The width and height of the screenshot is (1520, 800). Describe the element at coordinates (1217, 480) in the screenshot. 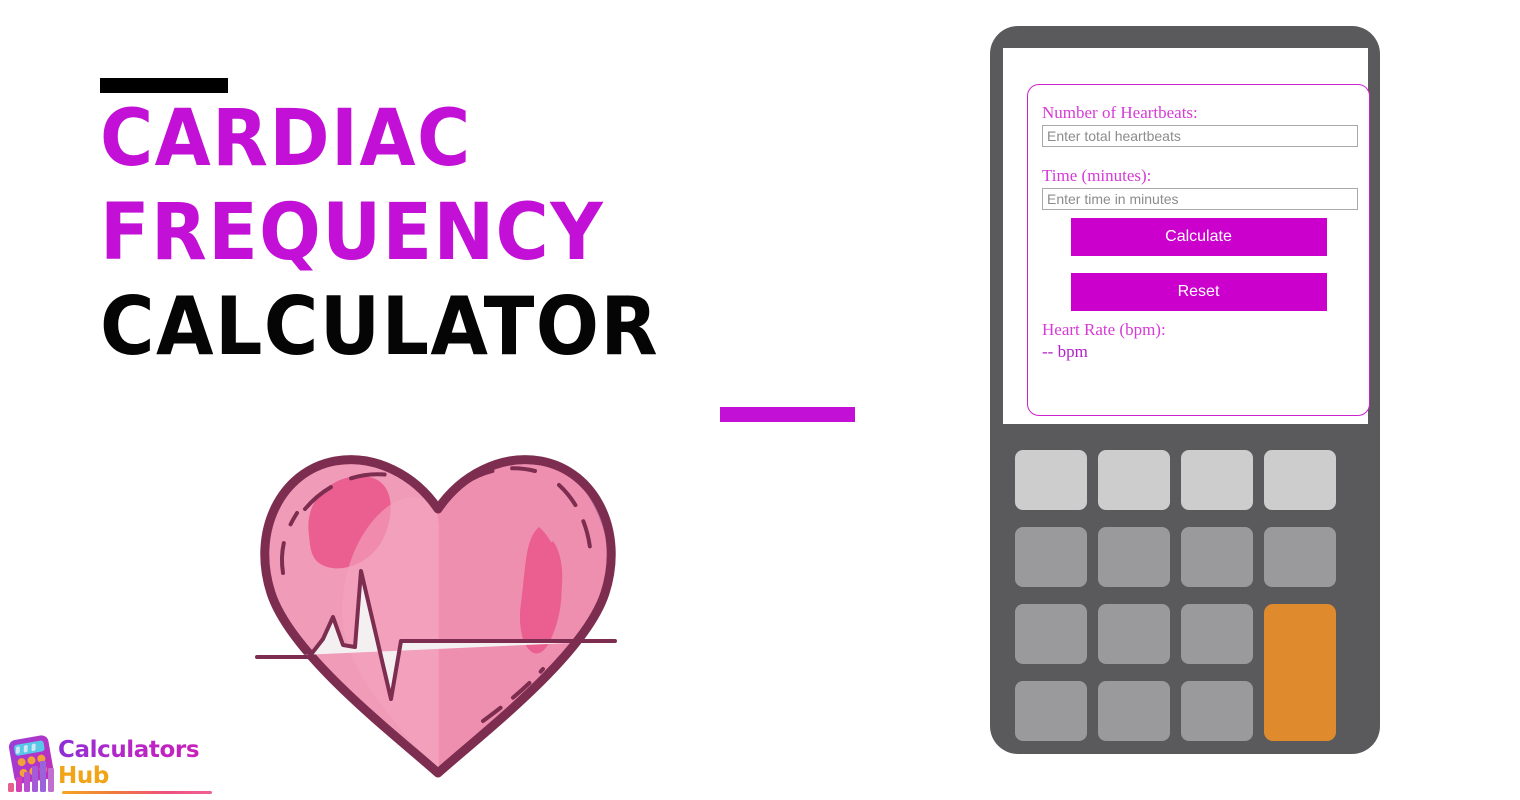

I see `keypad-key-r1c3` at that location.